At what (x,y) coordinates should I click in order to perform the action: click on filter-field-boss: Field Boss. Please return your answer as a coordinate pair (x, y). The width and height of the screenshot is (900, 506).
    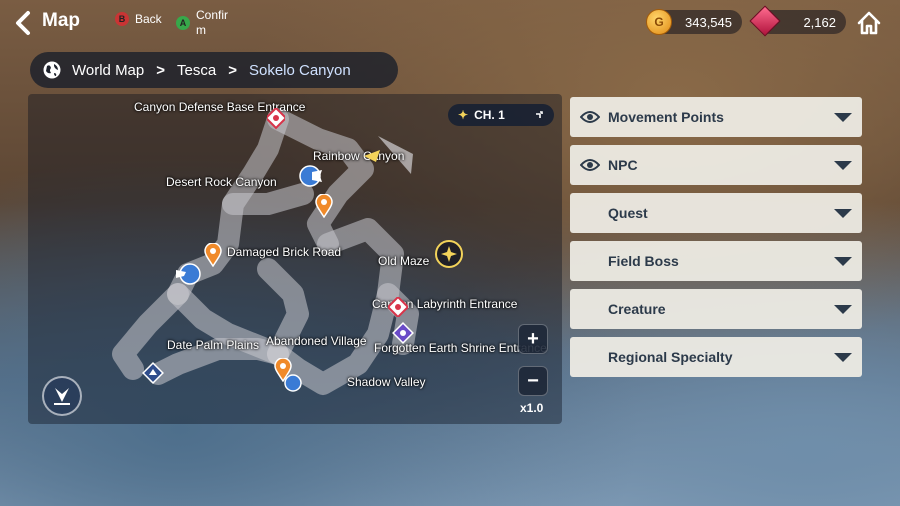
    Looking at the image, I should click on (716, 261).